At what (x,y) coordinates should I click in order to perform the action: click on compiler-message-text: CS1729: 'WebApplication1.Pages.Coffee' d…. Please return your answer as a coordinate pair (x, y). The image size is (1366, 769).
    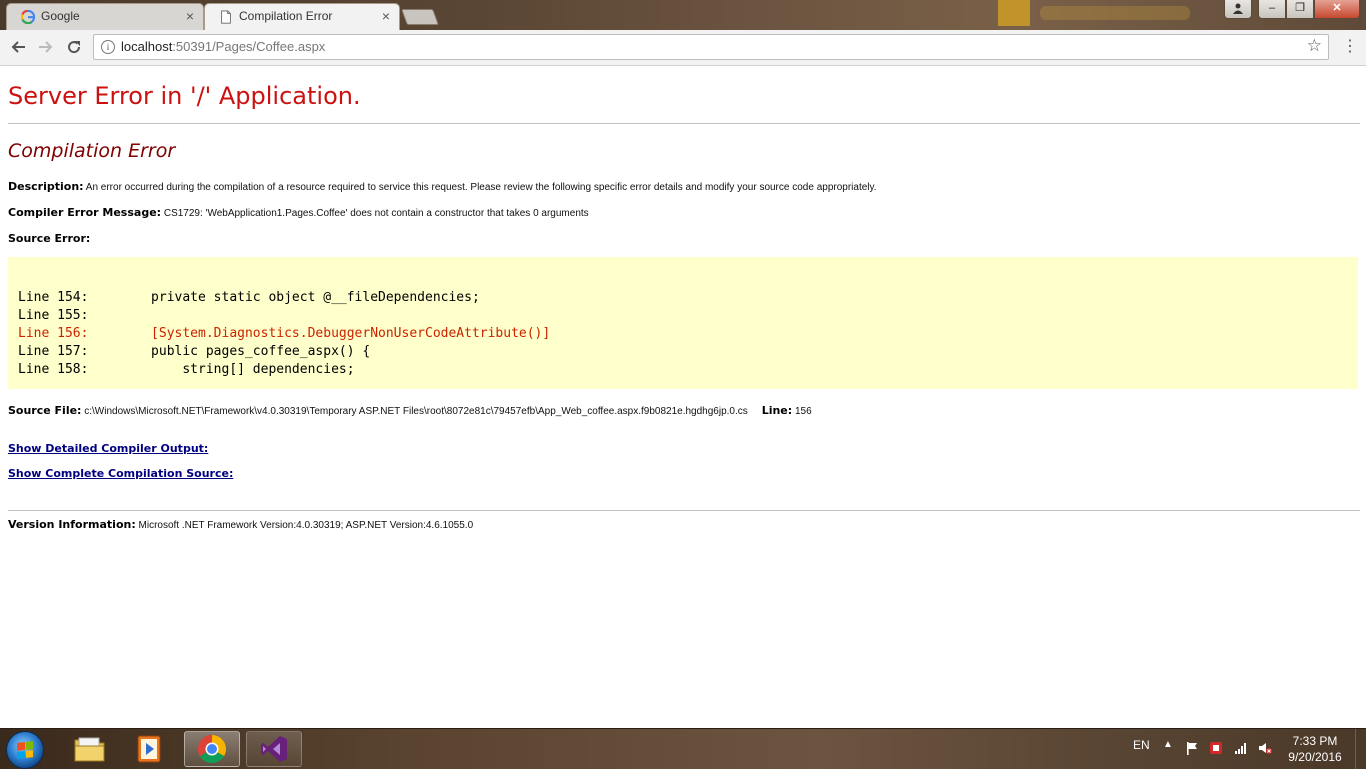
    Looking at the image, I should click on (376, 213).